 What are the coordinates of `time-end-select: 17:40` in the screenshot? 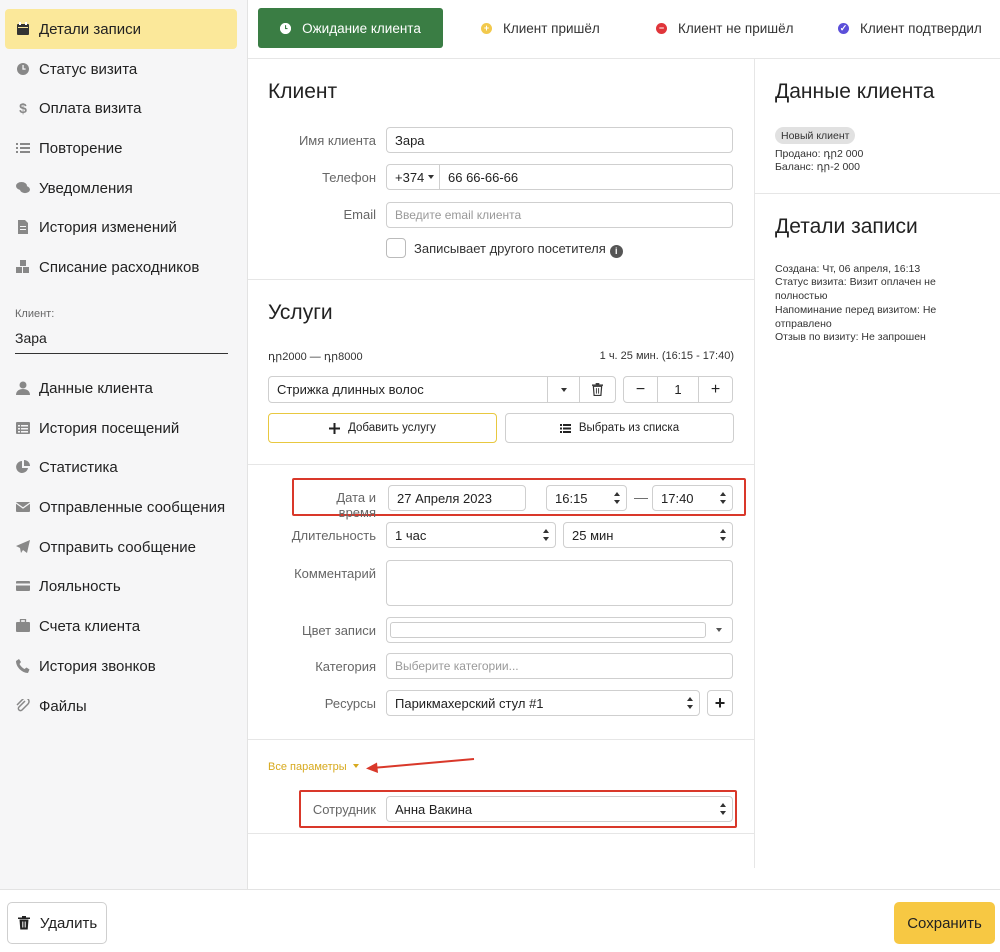 It's located at (692, 498).